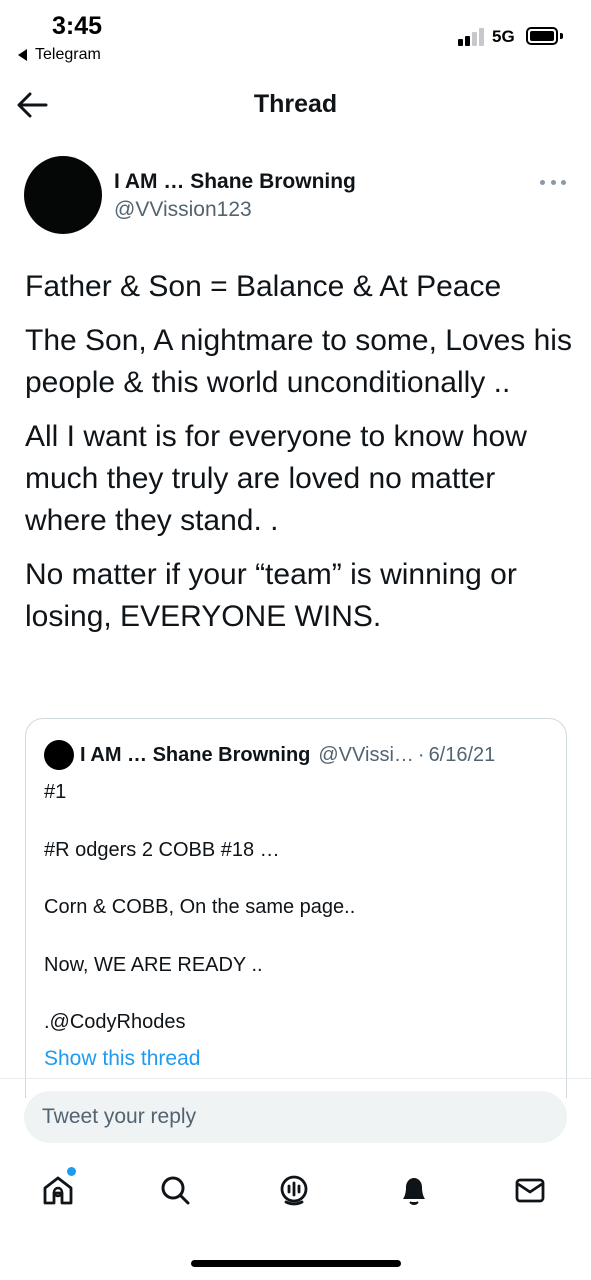 This screenshot has width=591, height=1280. What do you see at coordinates (77, 26) in the screenshot?
I see `status-time: 3:45` at bounding box center [77, 26].